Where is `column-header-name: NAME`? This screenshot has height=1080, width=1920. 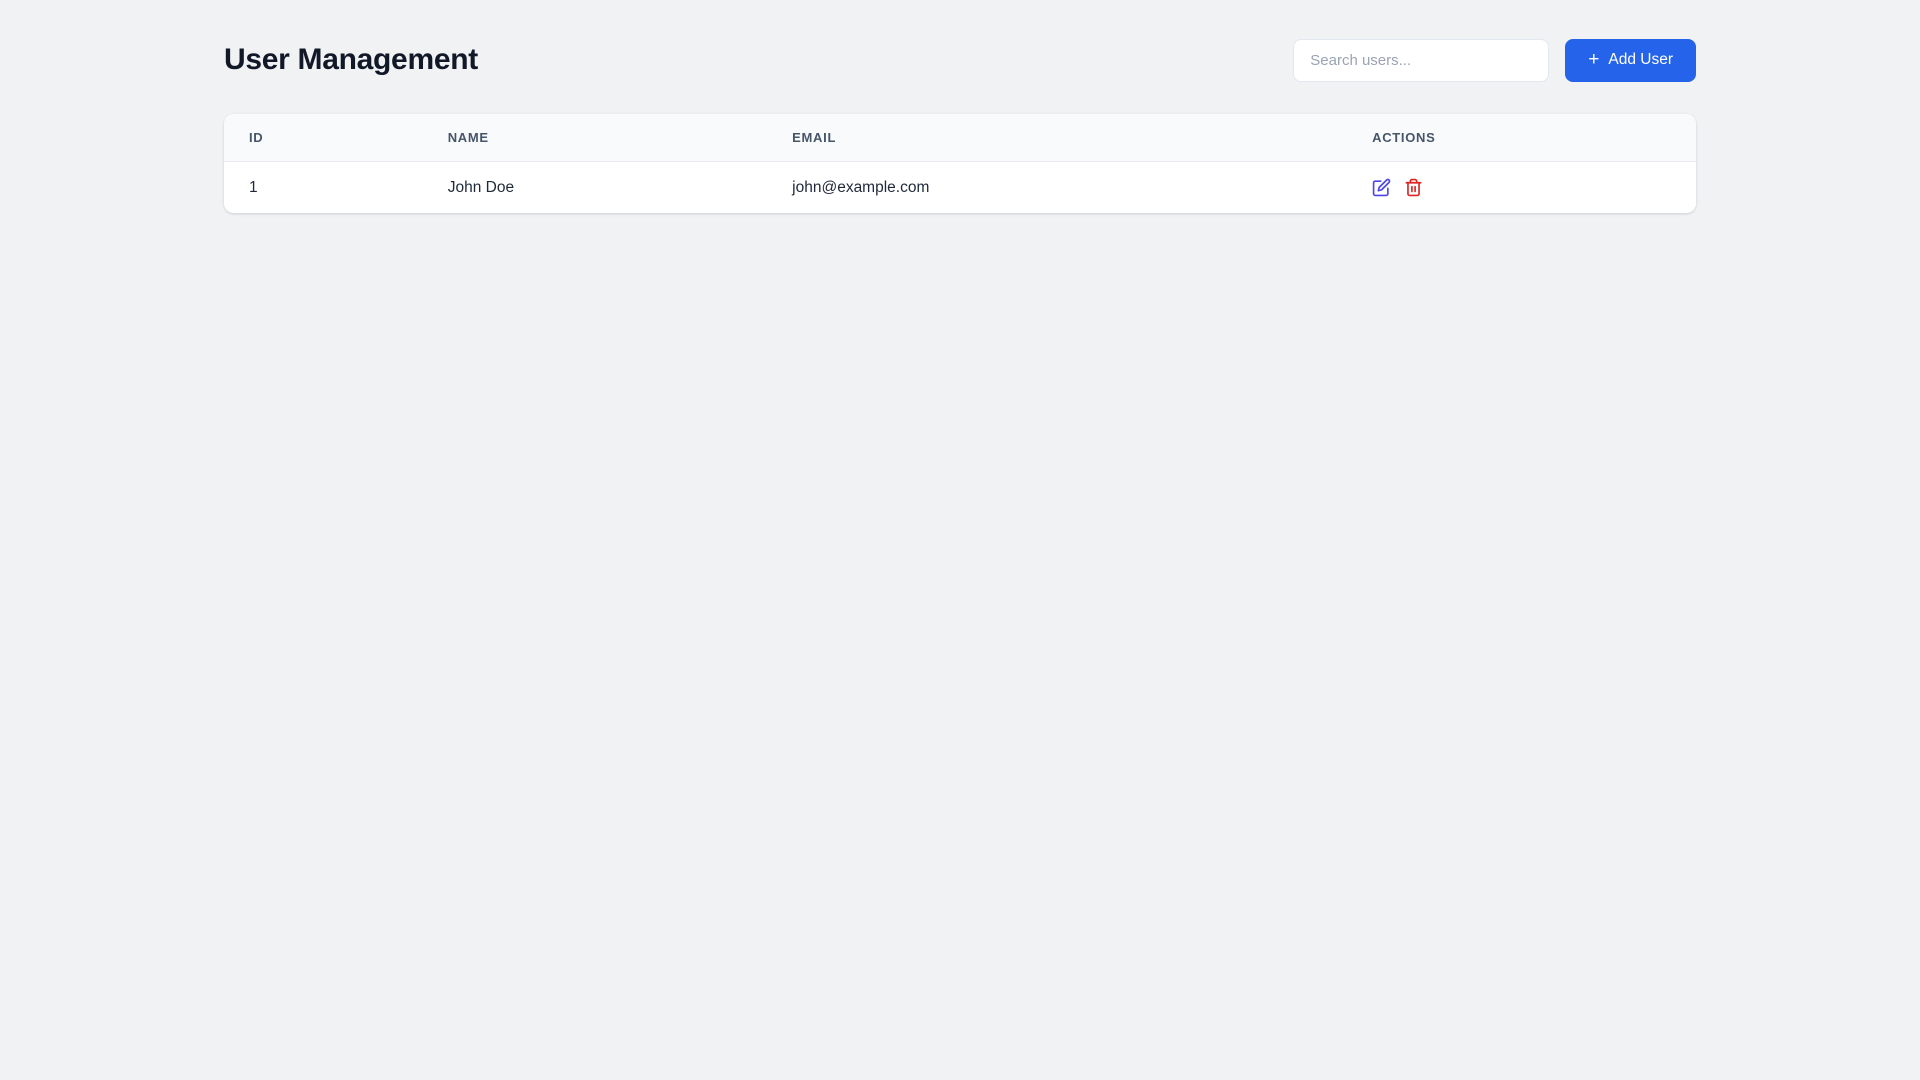
column-header-name: NAME is located at coordinates (595, 138).